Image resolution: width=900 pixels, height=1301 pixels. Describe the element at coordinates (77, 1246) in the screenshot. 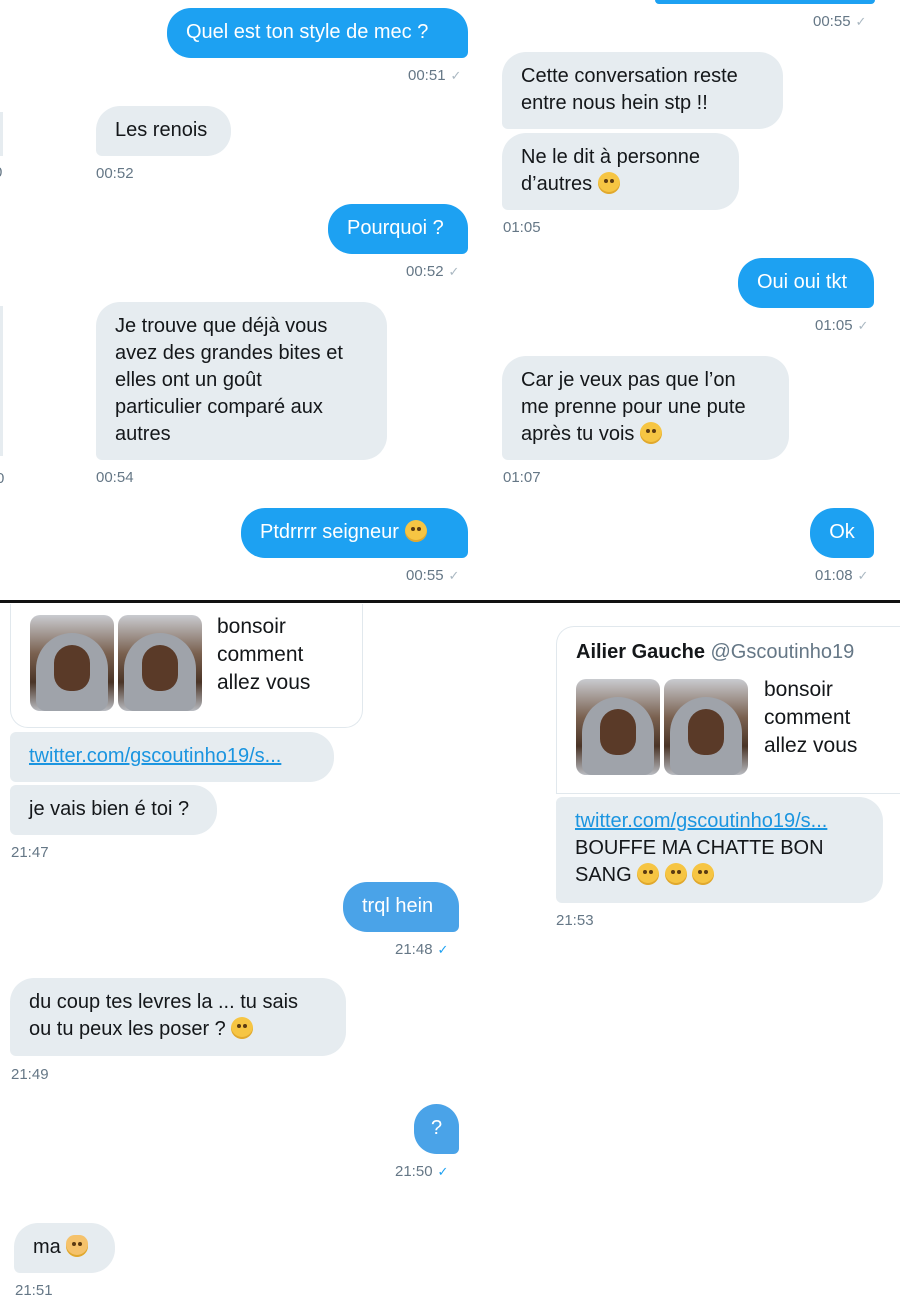

I see `cat-emoji-icon` at that location.